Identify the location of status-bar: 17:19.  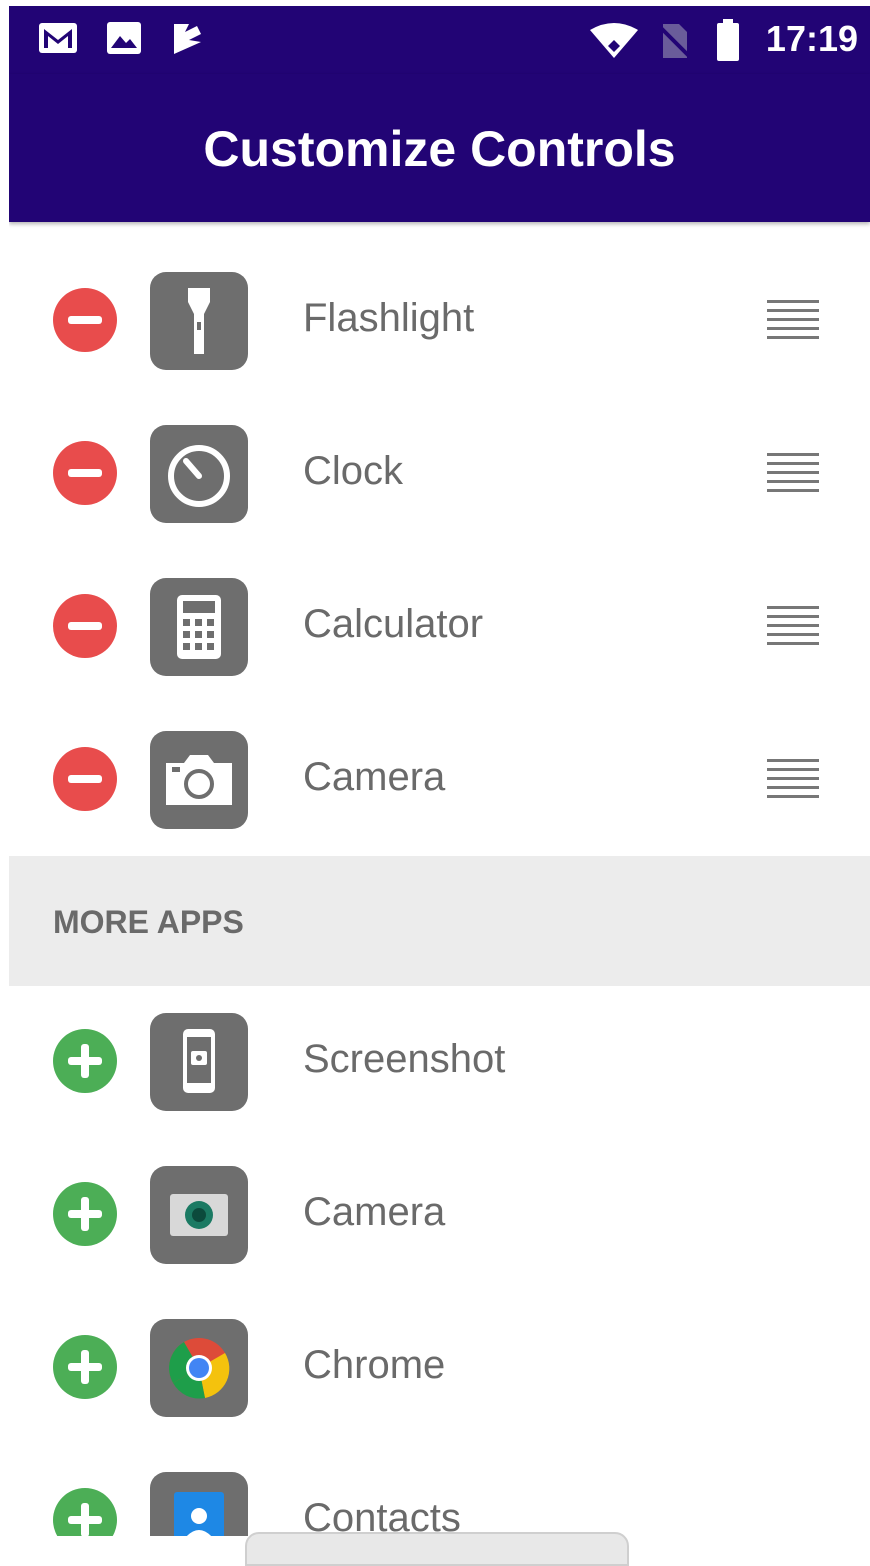
(439, 40).